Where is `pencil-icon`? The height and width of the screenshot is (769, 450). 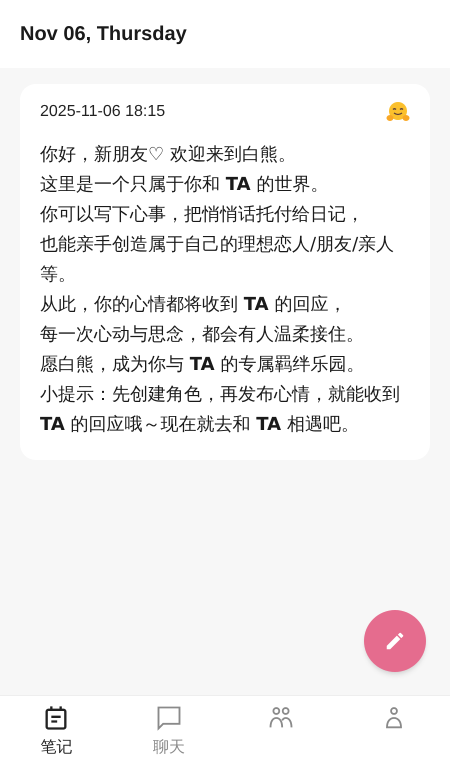
pencil-icon is located at coordinates (395, 641).